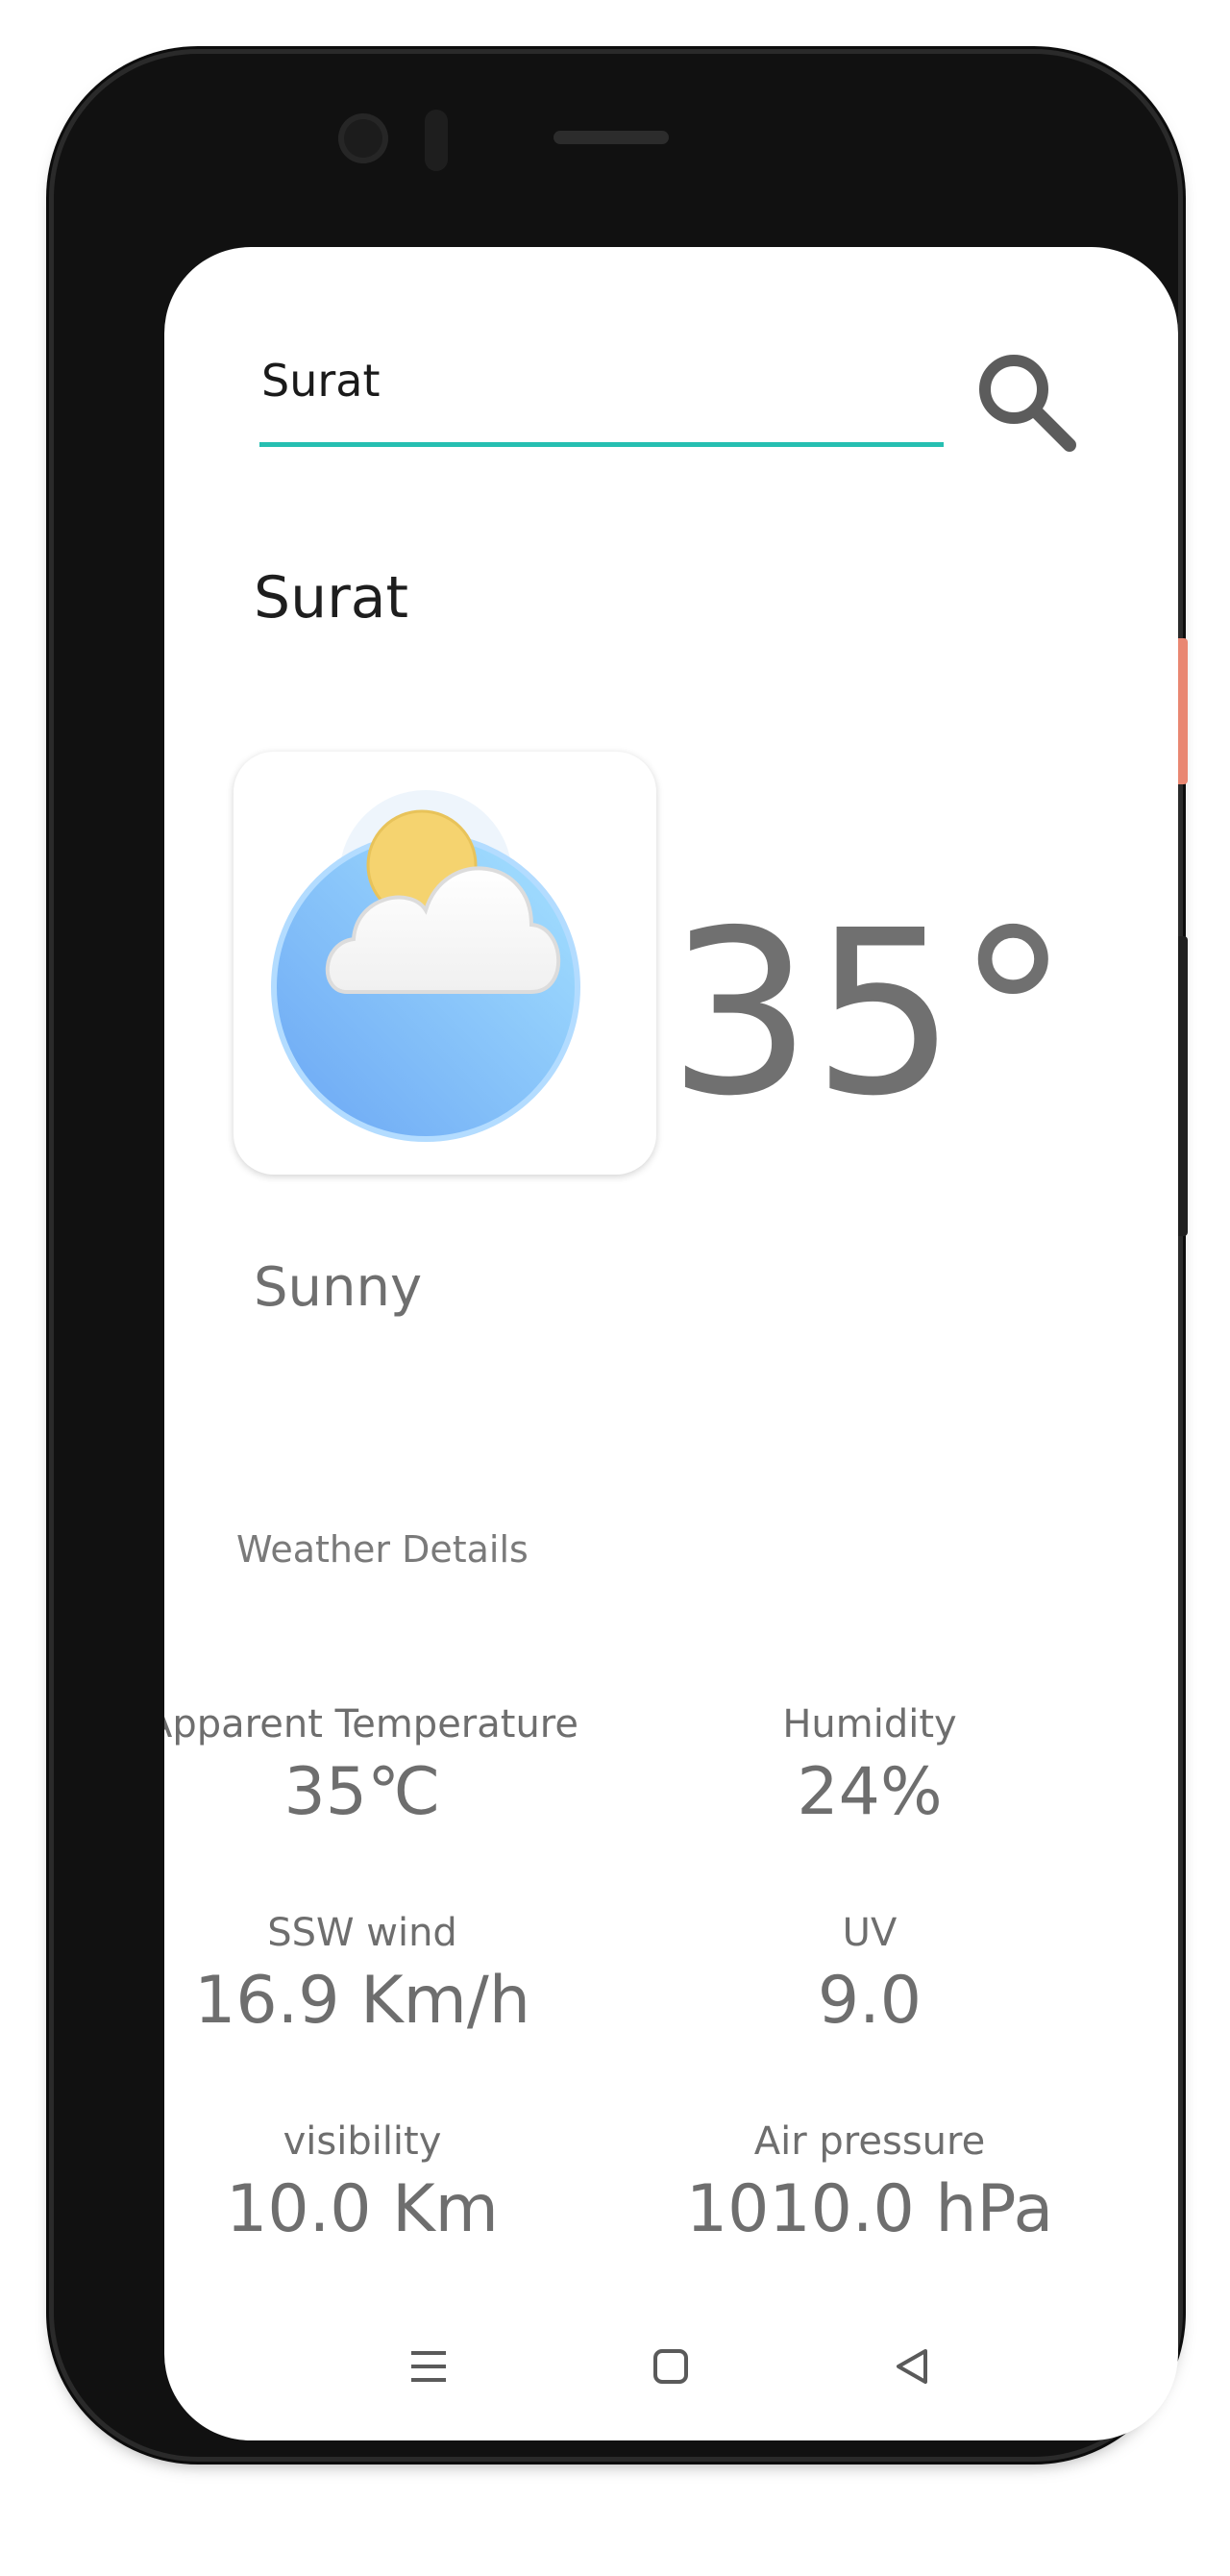 The image size is (1230, 2576). Describe the element at coordinates (1183, 1086) in the screenshot. I see `volume-button` at that location.